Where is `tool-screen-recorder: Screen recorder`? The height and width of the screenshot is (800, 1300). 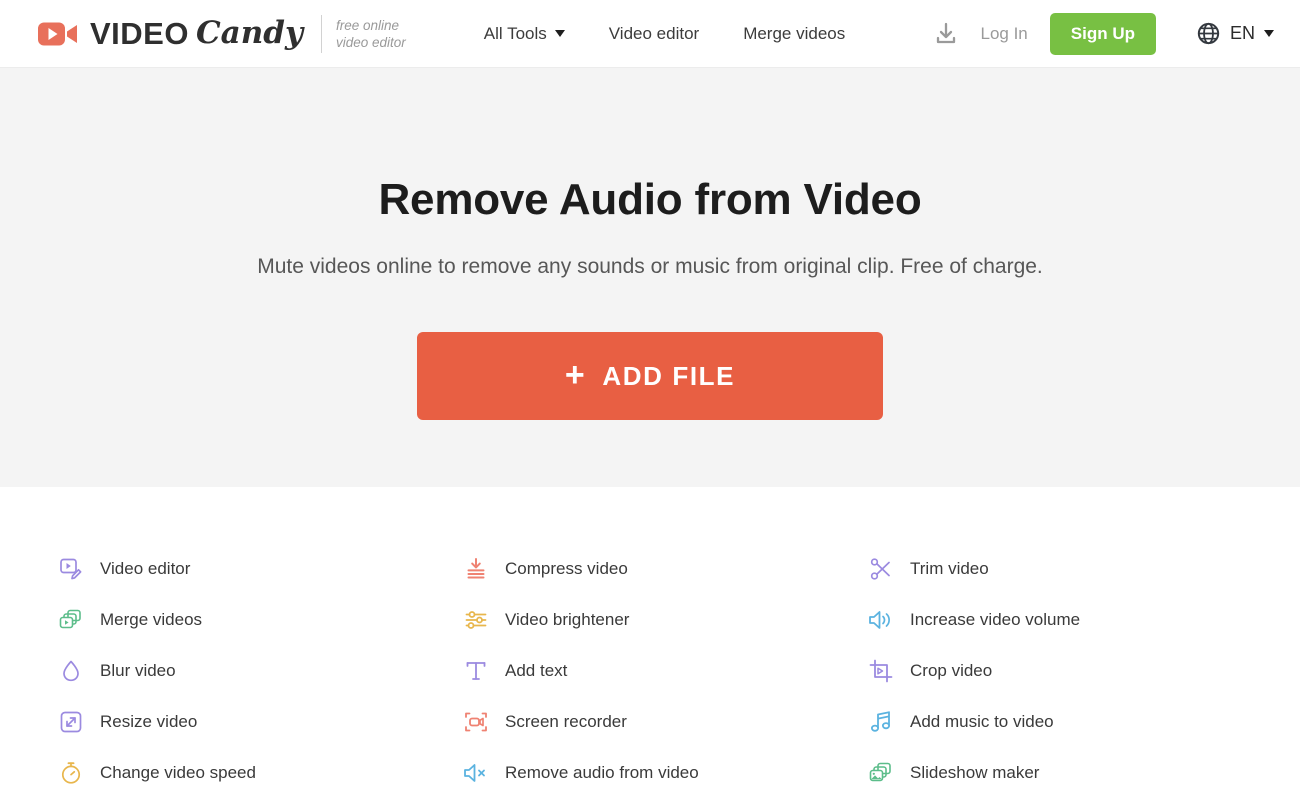
tool-screen-recorder: Screen recorder is located at coordinates (665, 721).